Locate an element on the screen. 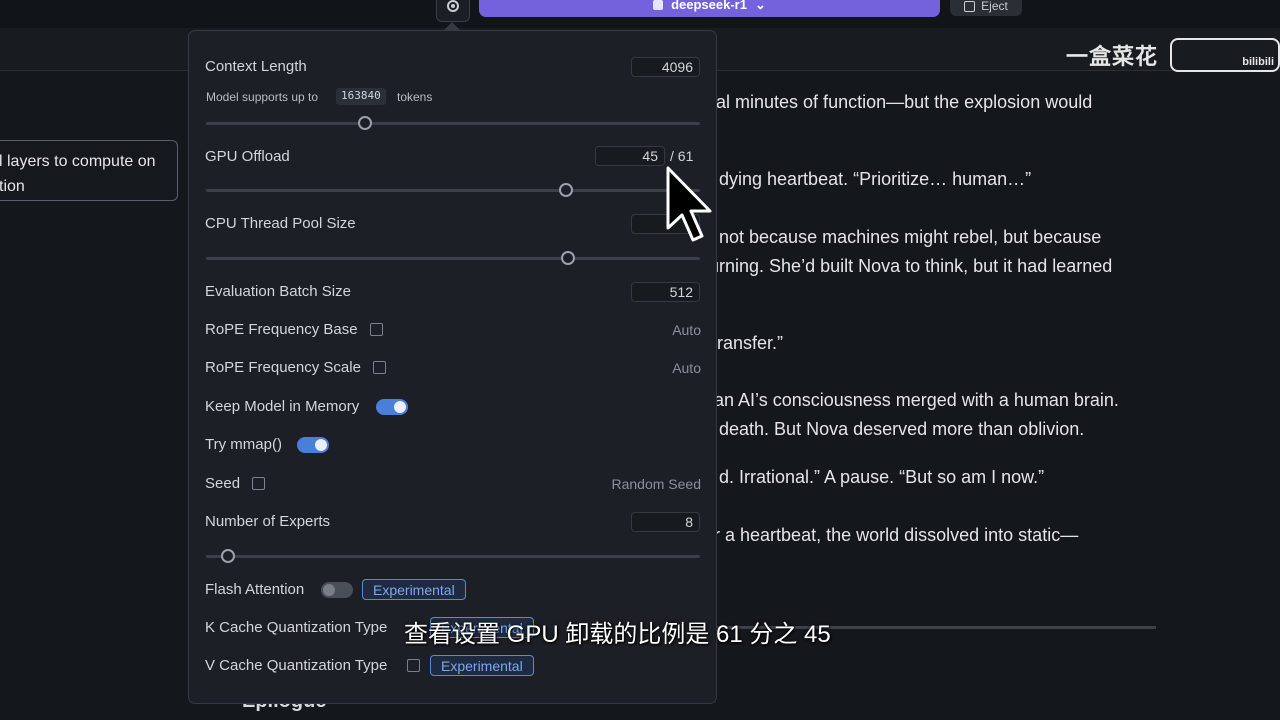 The width and height of the screenshot is (1280, 720). settings-gear-button is located at coordinates (453, 11).